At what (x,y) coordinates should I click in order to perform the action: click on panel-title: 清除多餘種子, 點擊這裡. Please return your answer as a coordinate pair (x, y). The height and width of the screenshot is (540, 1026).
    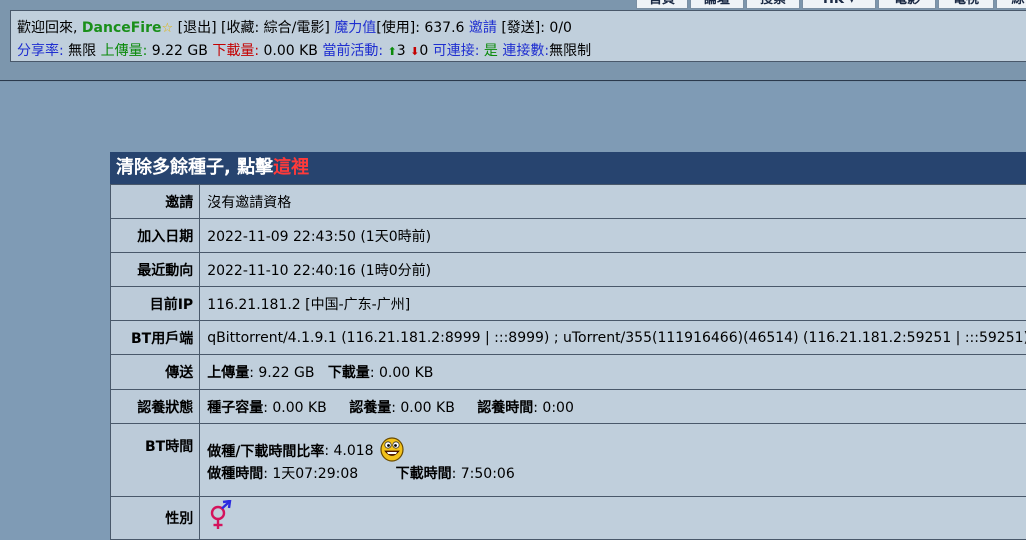
    Looking at the image, I should click on (568, 168).